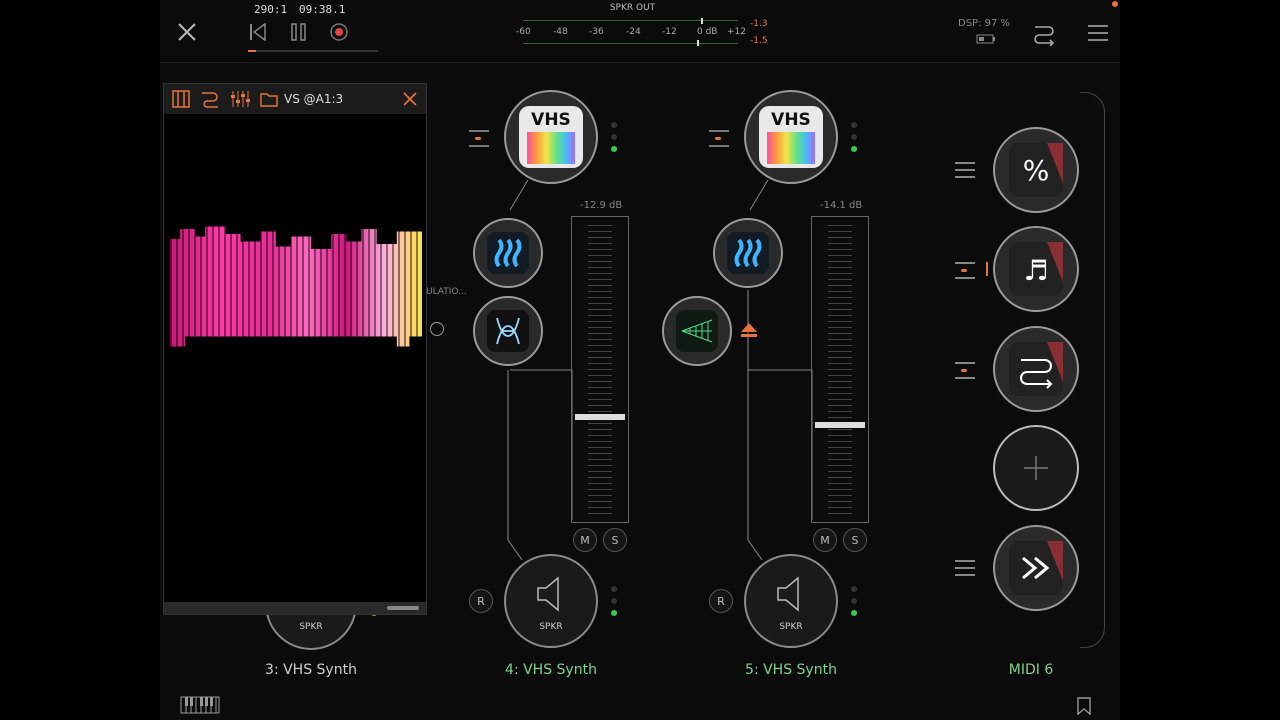 The image size is (1280, 720). I want to click on midi2-marker, so click(987, 269).